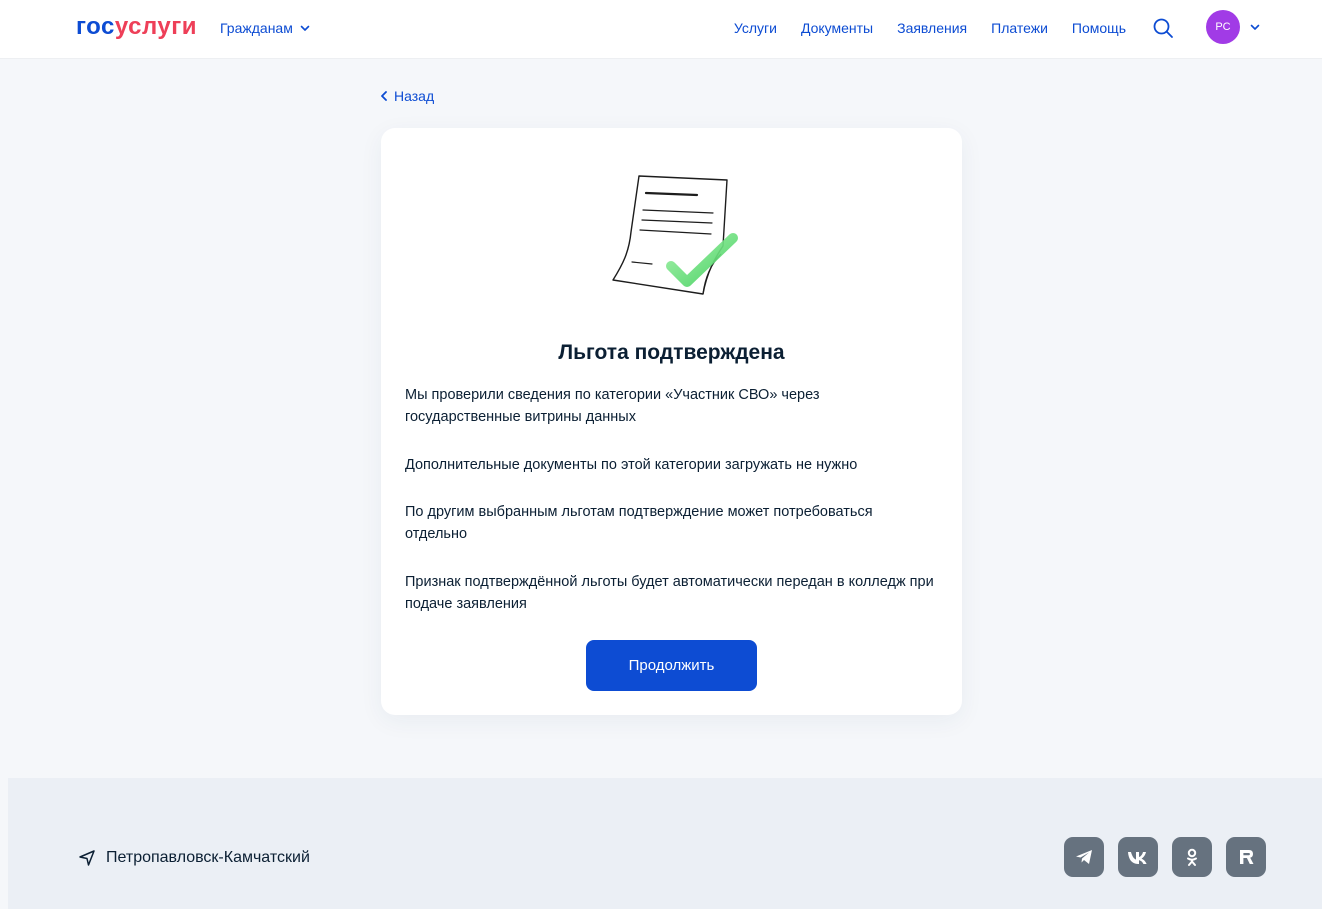 This screenshot has height=909, width=1322. I want to click on nav-payments: Платежи, so click(1019, 28).